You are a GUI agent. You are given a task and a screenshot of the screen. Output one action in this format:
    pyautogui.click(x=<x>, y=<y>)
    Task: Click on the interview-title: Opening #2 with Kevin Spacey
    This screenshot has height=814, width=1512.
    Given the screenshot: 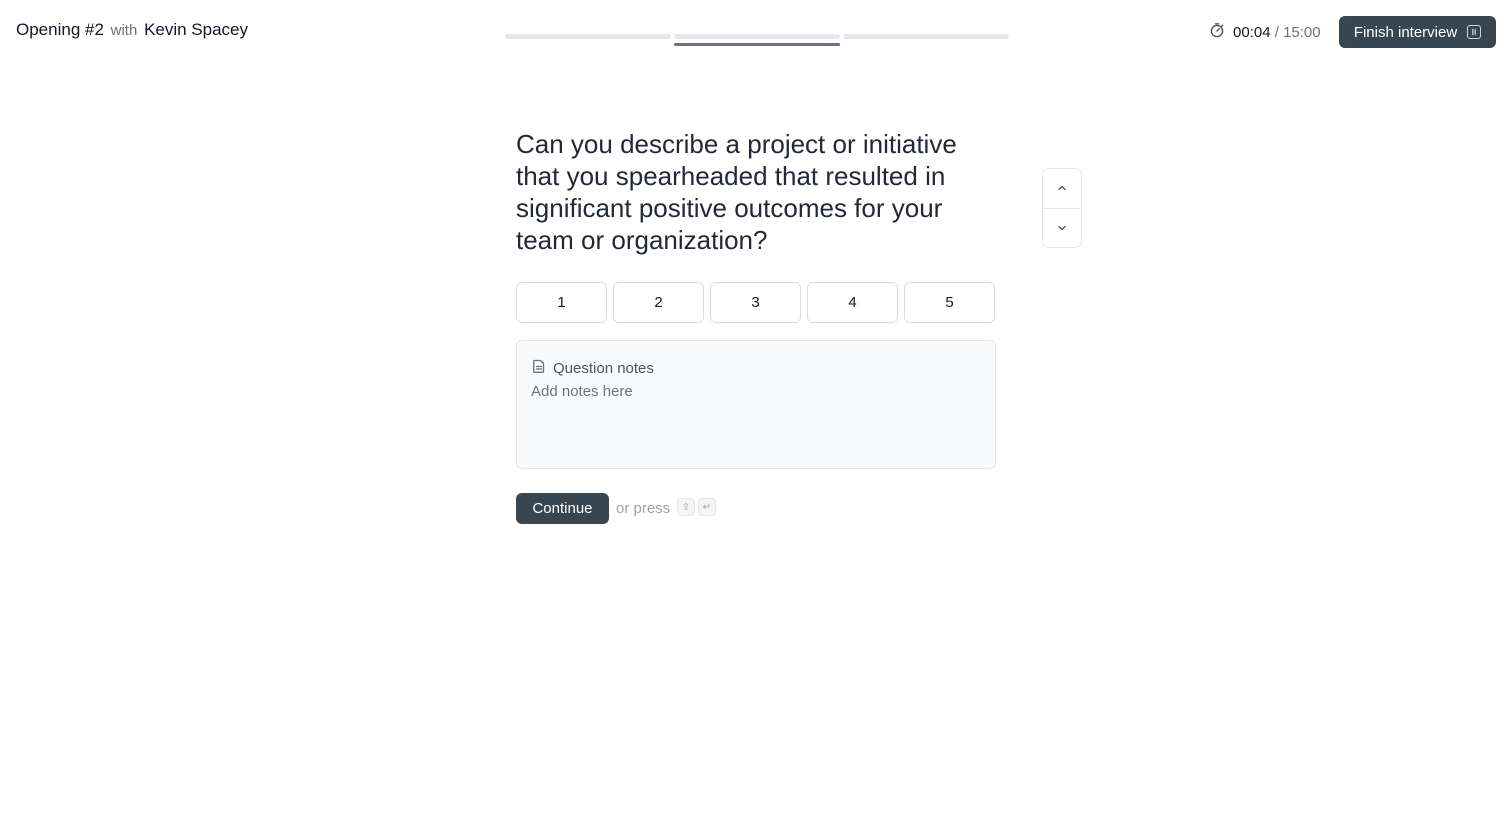 What is the action you would take?
    pyautogui.click(x=132, y=30)
    